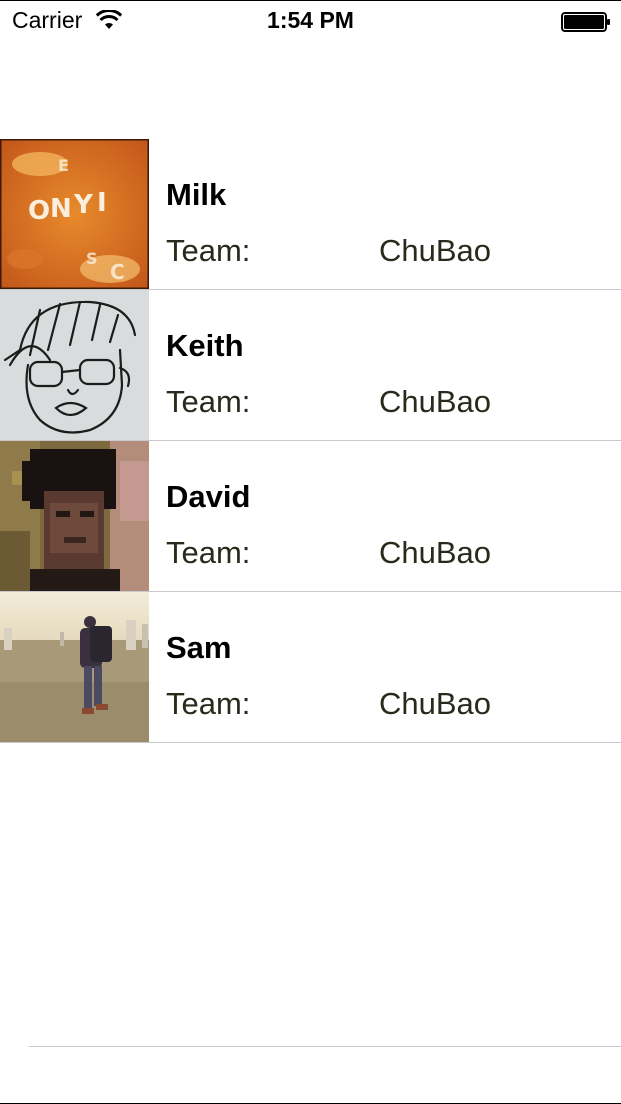  I want to click on svg-text: E, so click(63, 165).